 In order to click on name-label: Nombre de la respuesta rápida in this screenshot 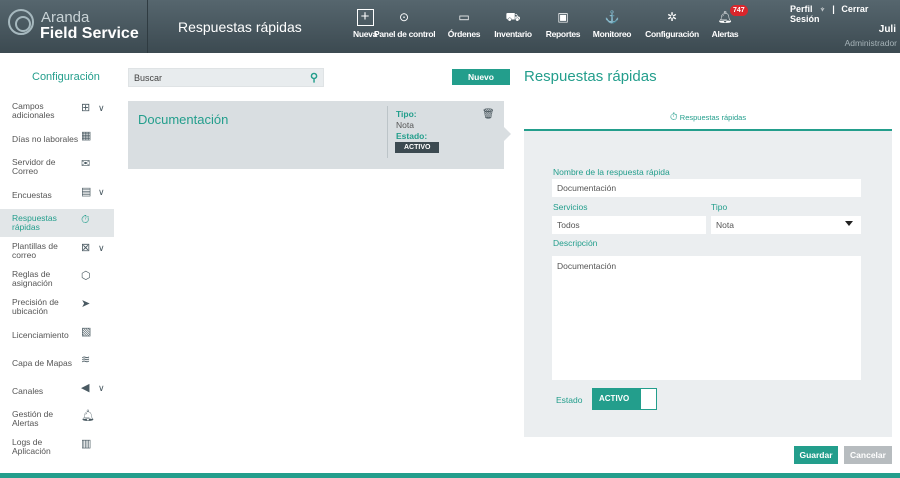, I will do `click(611, 172)`.